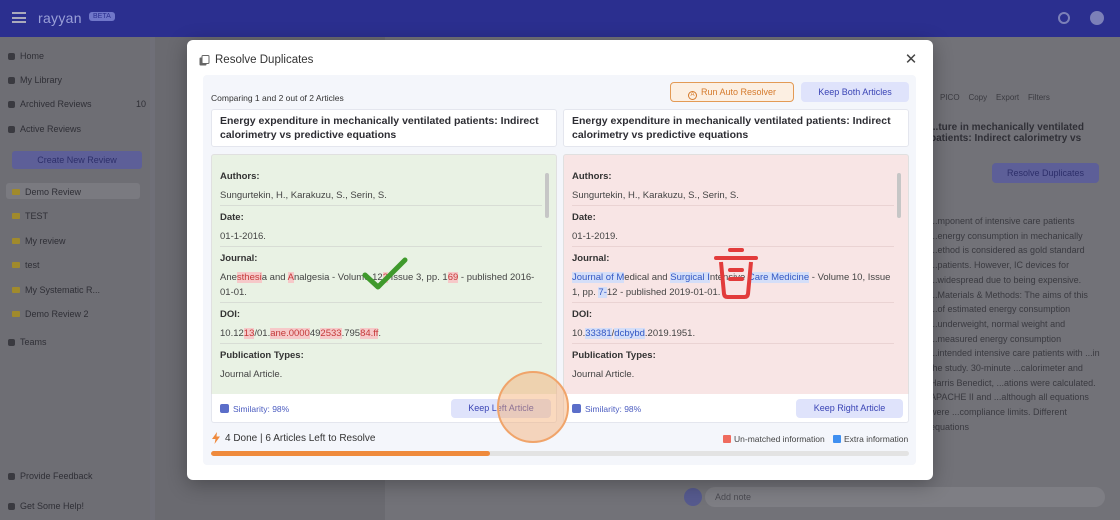 The width and height of the screenshot is (1120, 520). What do you see at coordinates (277, 98) in the screenshot?
I see `comparing-status: Comparing 1 and 2 out of 2 Articles` at bounding box center [277, 98].